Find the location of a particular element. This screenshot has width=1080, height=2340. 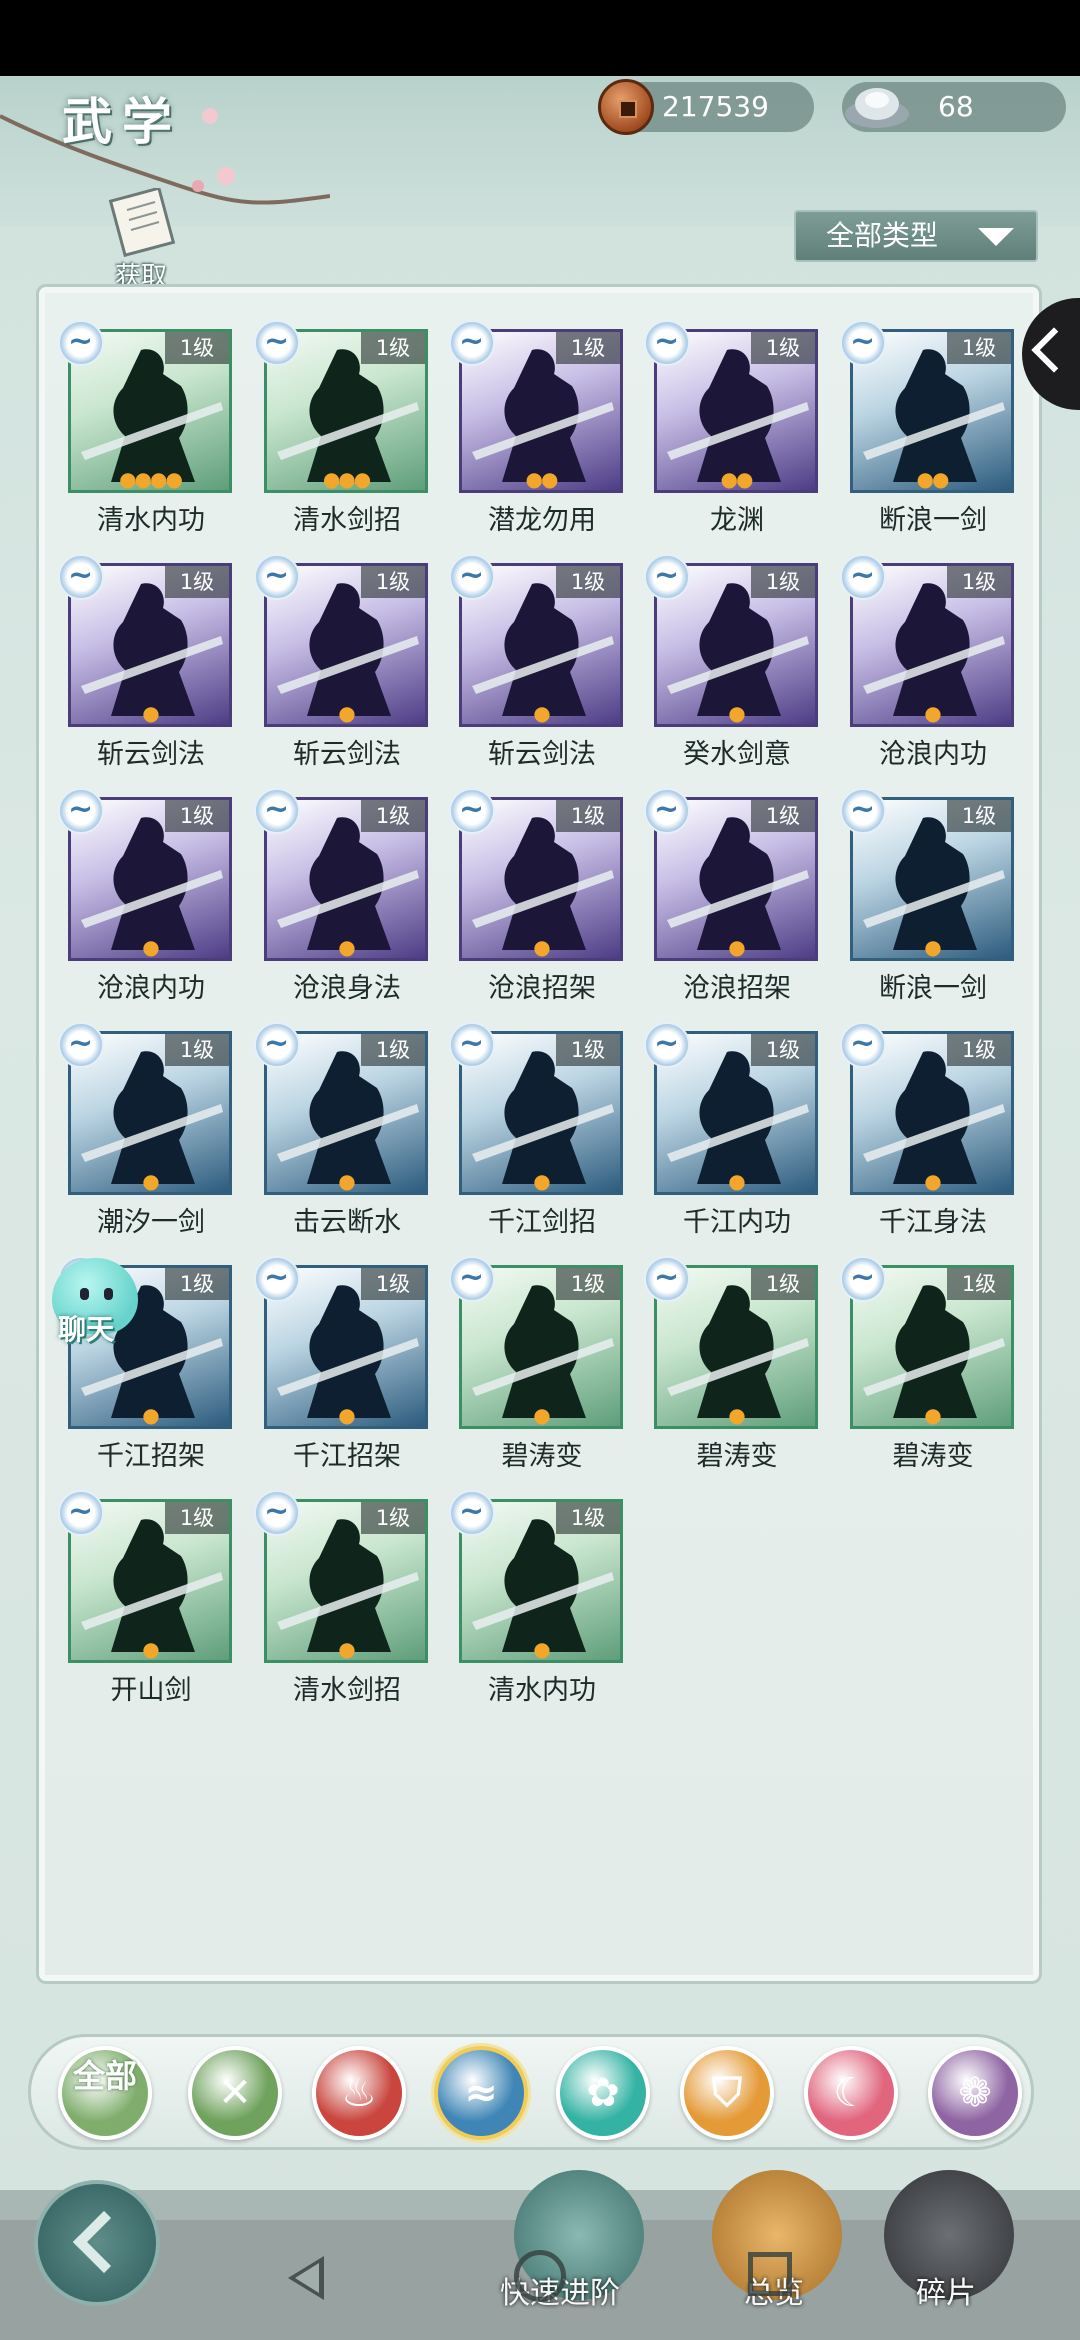

chat-button: 聊天 is located at coordinates (90, 1308).